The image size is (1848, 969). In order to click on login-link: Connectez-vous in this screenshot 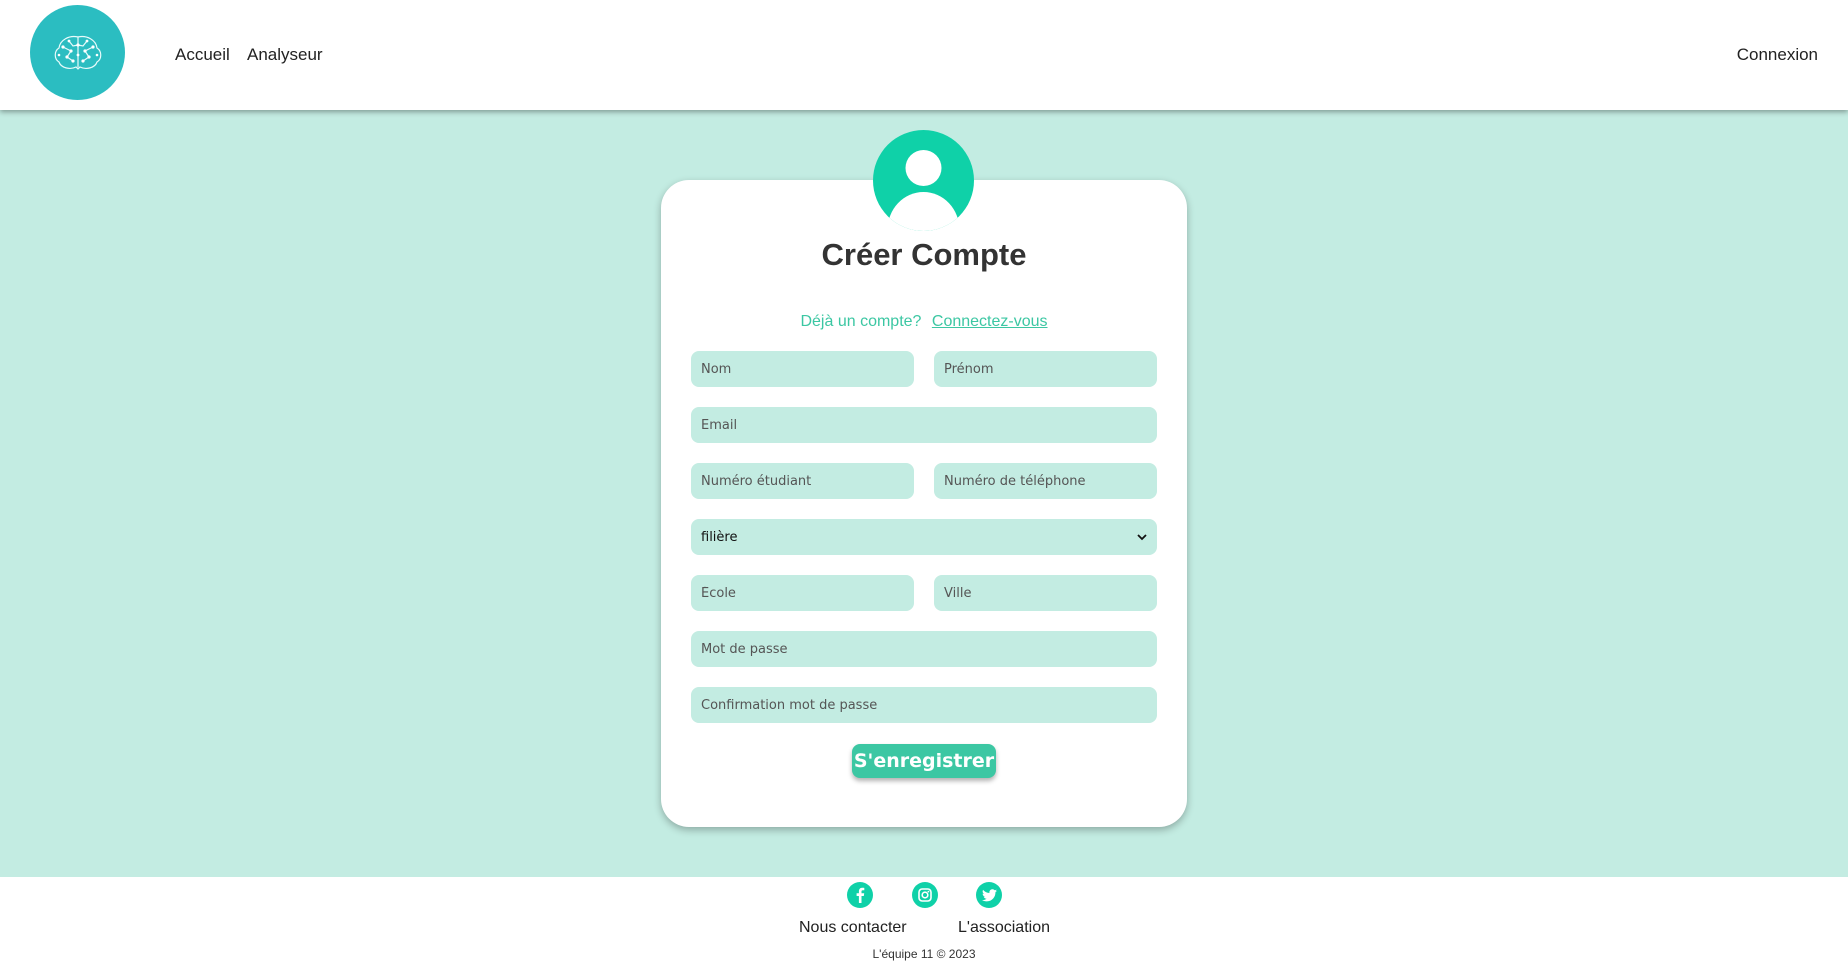, I will do `click(990, 321)`.